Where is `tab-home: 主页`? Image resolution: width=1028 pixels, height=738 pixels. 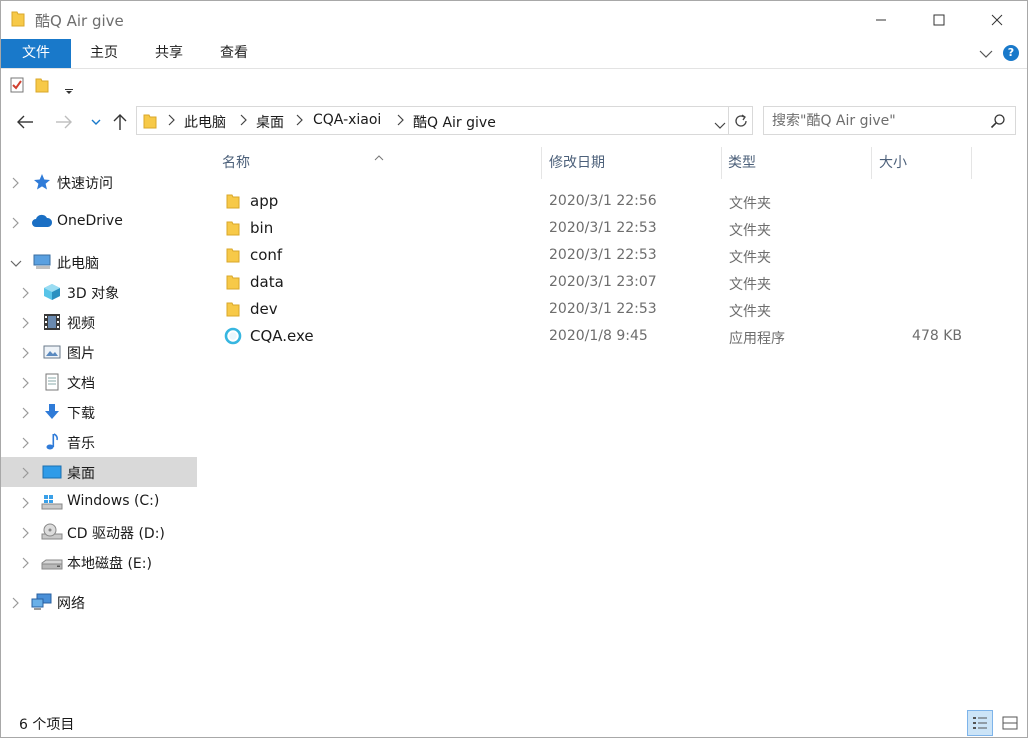
tab-home: 主页 is located at coordinates (104, 53).